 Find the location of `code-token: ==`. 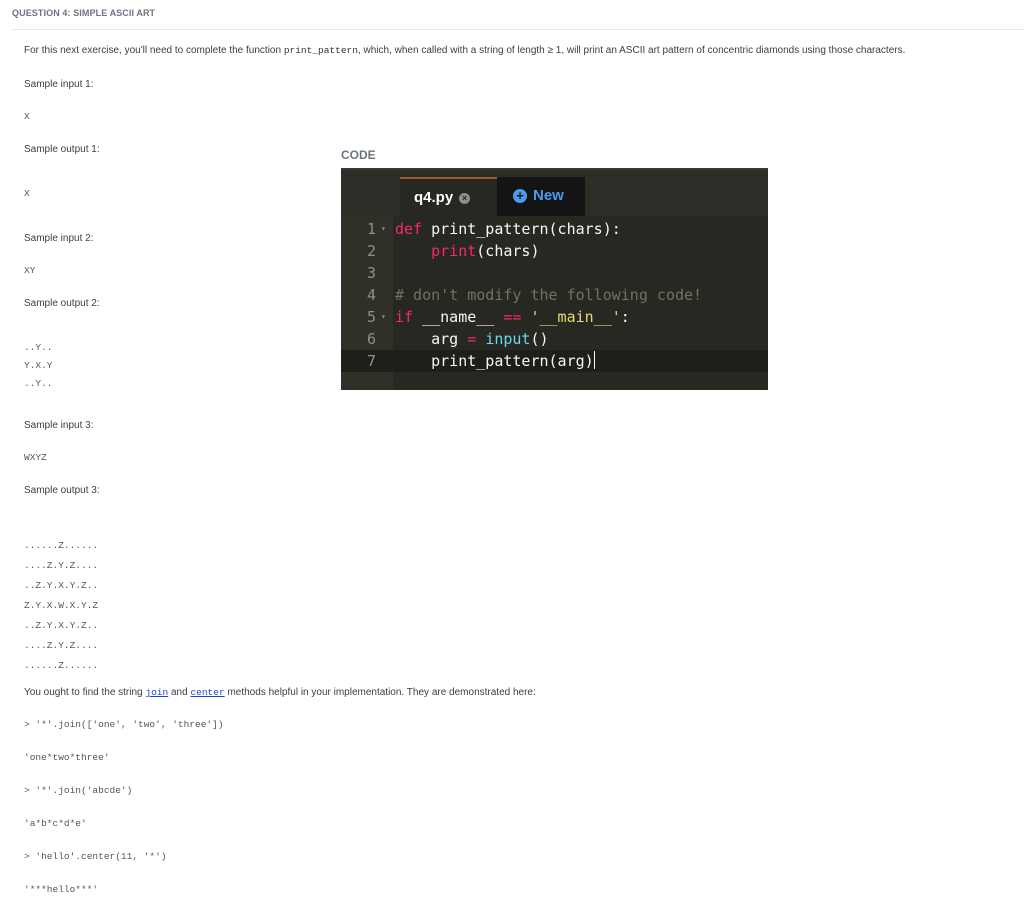

code-token: == is located at coordinates (512, 317).